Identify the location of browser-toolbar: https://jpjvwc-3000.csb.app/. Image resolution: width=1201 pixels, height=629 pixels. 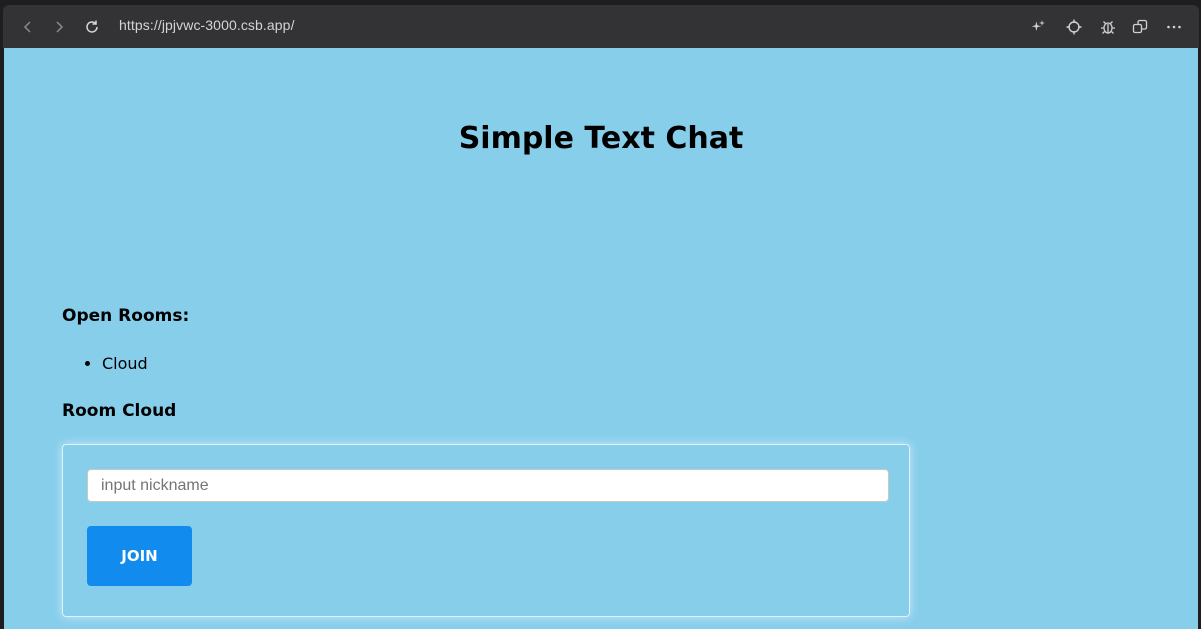
(601, 26).